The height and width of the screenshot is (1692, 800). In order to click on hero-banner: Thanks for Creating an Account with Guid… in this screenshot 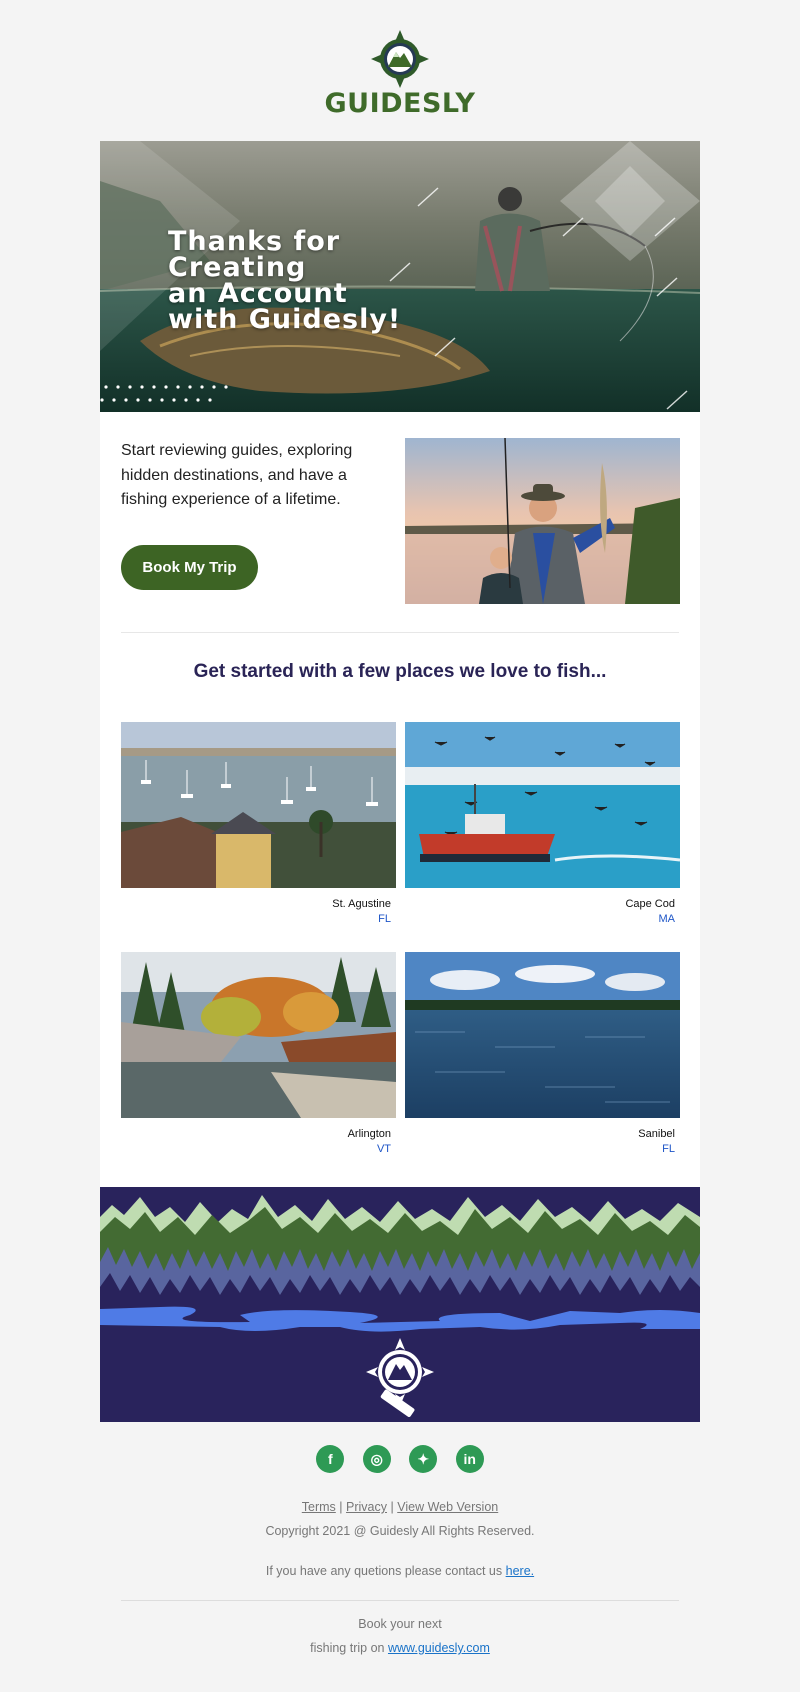, I will do `click(400, 276)`.